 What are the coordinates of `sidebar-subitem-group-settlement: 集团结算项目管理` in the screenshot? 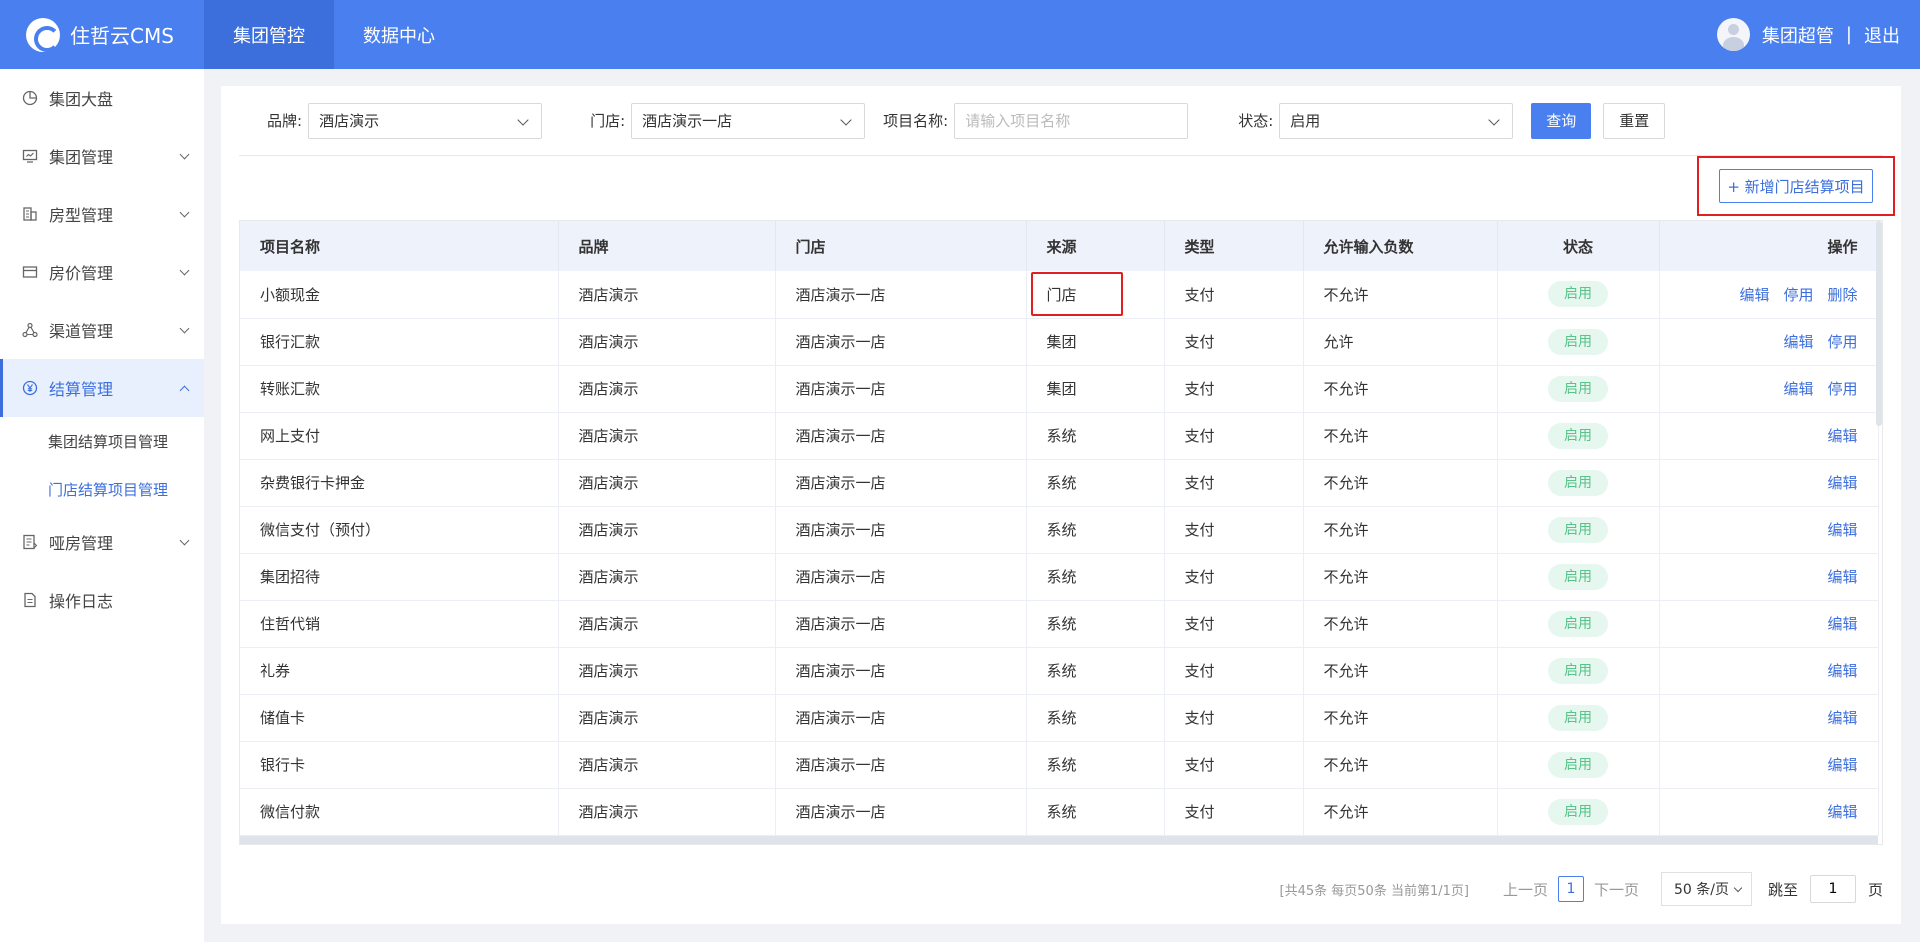 It's located at (102, 441).